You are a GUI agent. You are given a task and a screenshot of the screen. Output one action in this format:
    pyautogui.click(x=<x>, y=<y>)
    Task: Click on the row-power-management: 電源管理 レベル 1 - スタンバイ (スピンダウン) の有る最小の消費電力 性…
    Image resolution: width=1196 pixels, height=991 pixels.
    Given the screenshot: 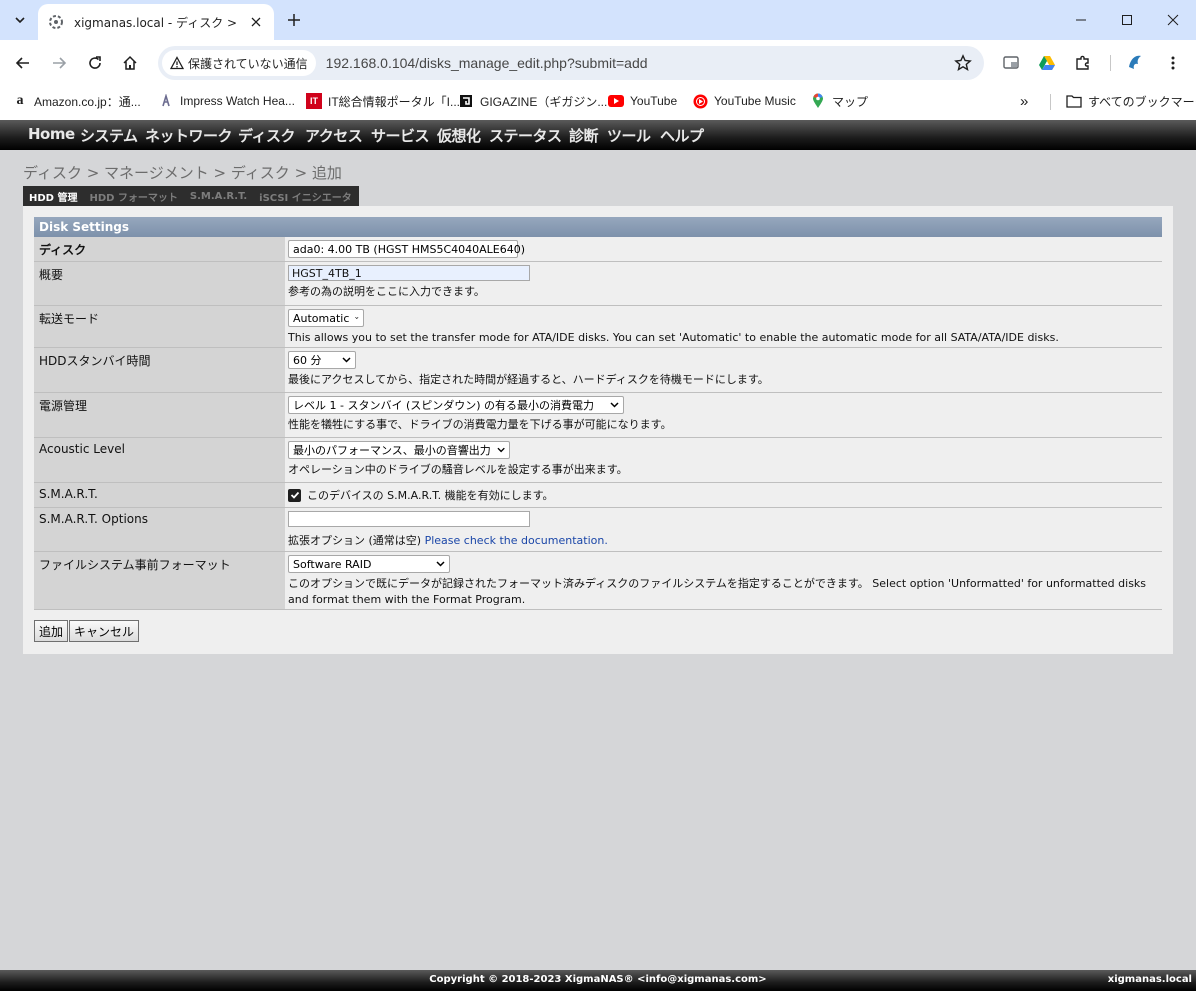 What is the action you would take?
    pyautogui.click(x=598, y=415)
    